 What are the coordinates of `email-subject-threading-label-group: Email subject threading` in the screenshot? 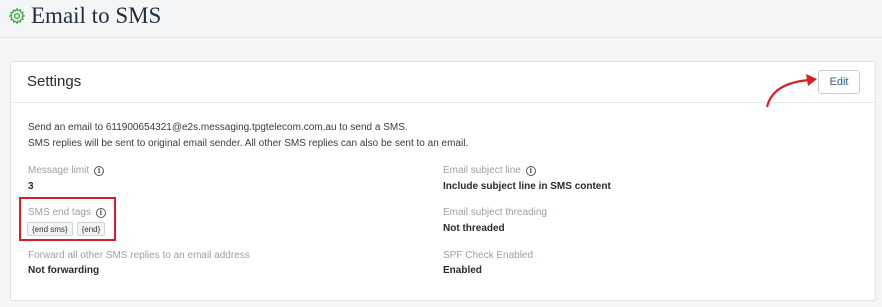 It's located at (495, 212).